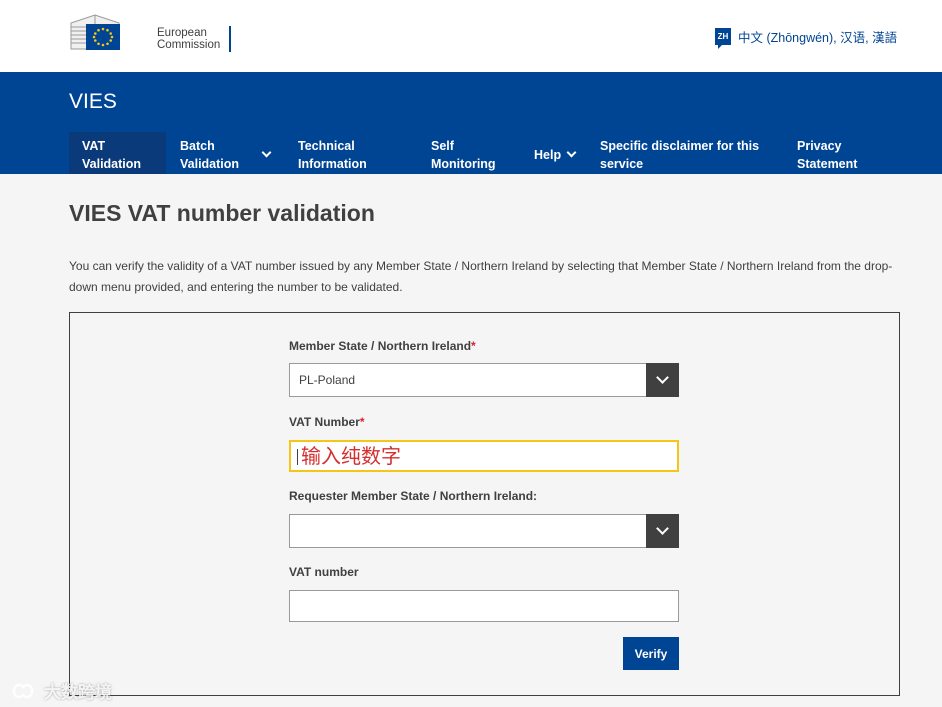 This screenshot has width=942, height=707. What do you see at coordinates (94, 145) in the screenshot?
I see `nav-label-line1: VAT` at bounding box center [94, 145].